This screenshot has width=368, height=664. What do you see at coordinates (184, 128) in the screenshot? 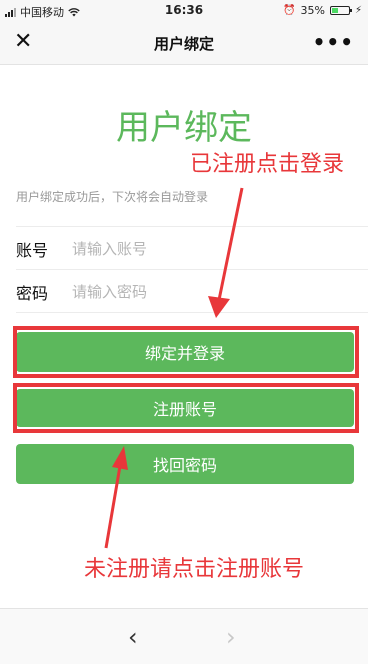
I see `page-heading: 用户绑定` at bounding box center [184, 128].